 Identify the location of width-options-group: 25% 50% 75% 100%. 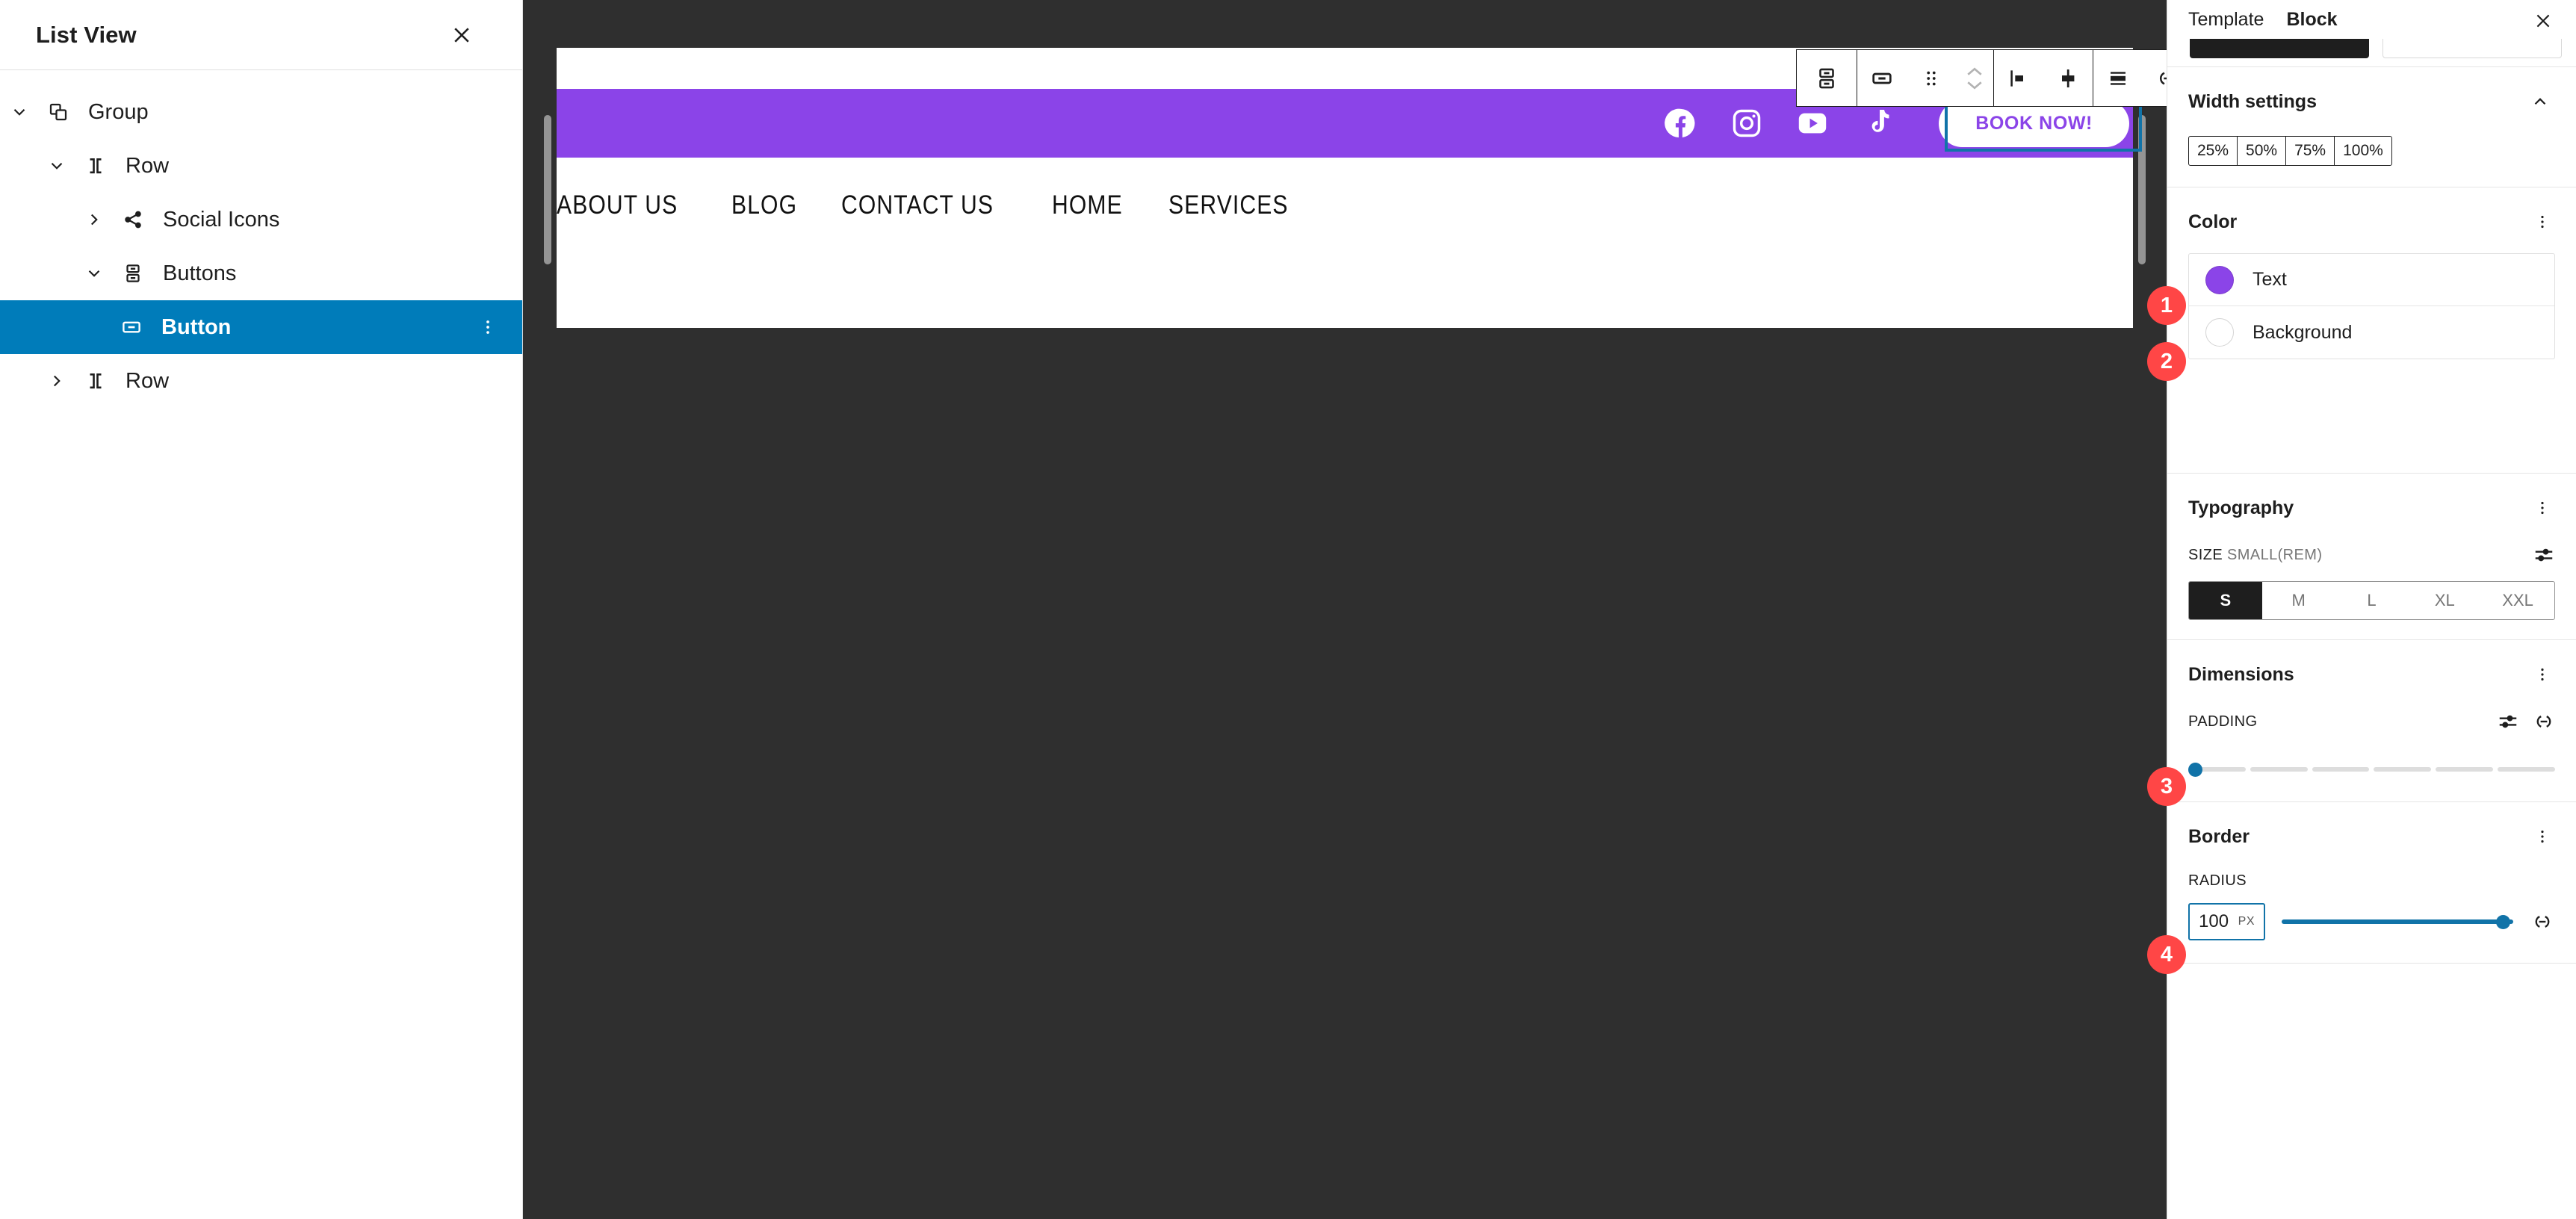
(2290, 151).